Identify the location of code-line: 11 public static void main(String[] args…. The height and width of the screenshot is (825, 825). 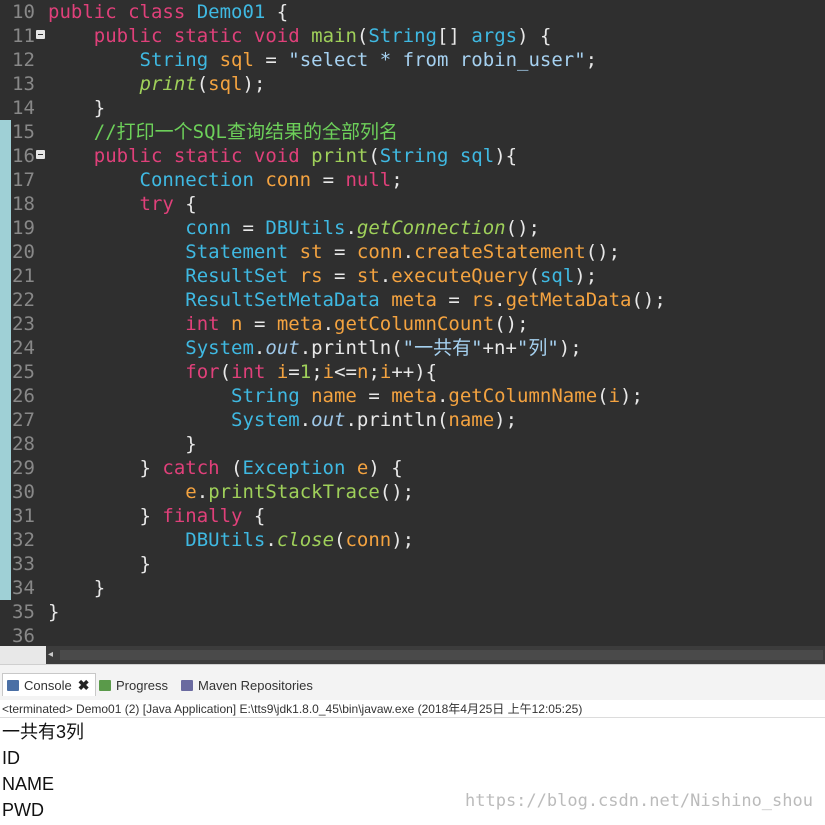
(412, 36).